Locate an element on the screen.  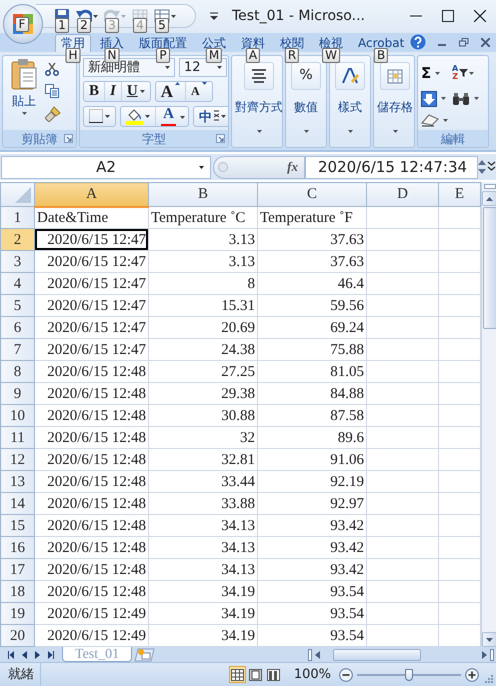
cell: 46.4 is located at coordinates (312, 283).